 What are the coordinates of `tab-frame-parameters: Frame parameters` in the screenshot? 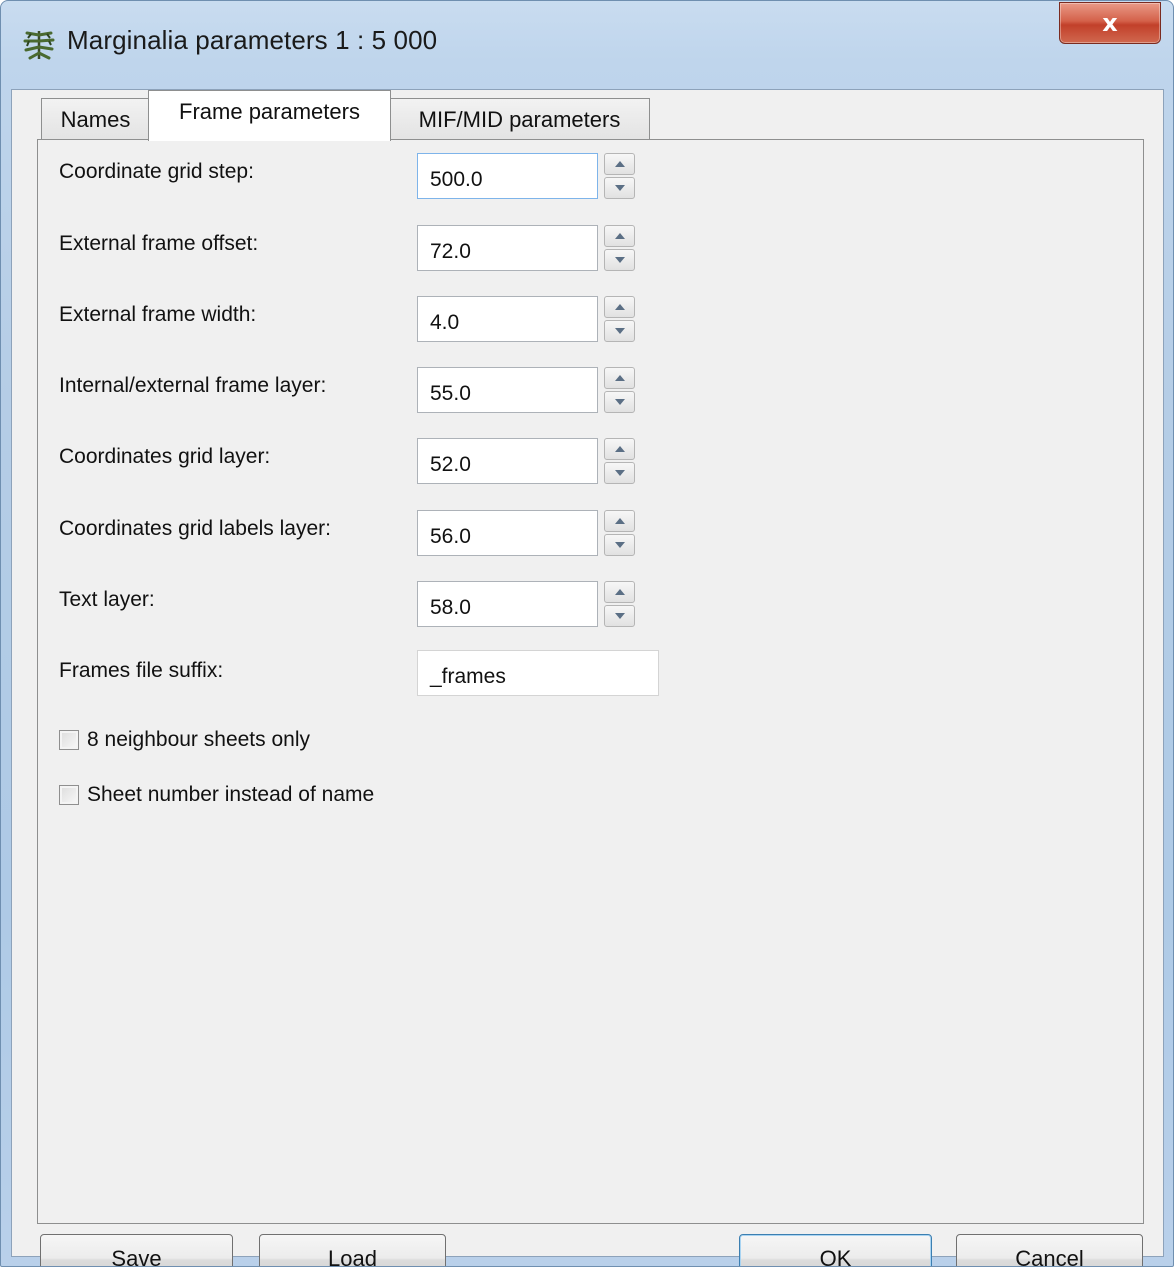 It's located at (269, 115).